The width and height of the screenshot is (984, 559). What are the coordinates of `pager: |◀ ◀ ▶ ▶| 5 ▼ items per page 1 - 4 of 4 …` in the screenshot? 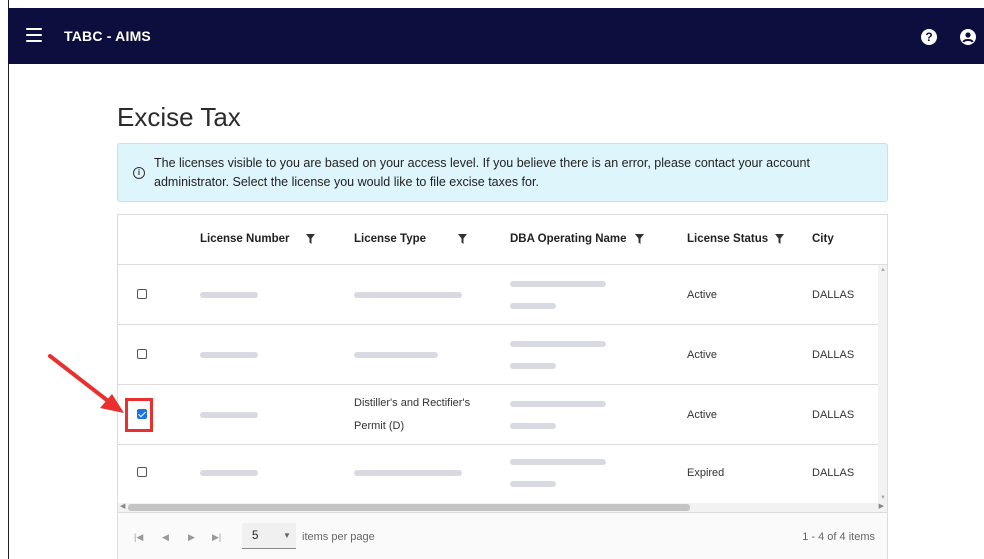 It's located at (502, 535).